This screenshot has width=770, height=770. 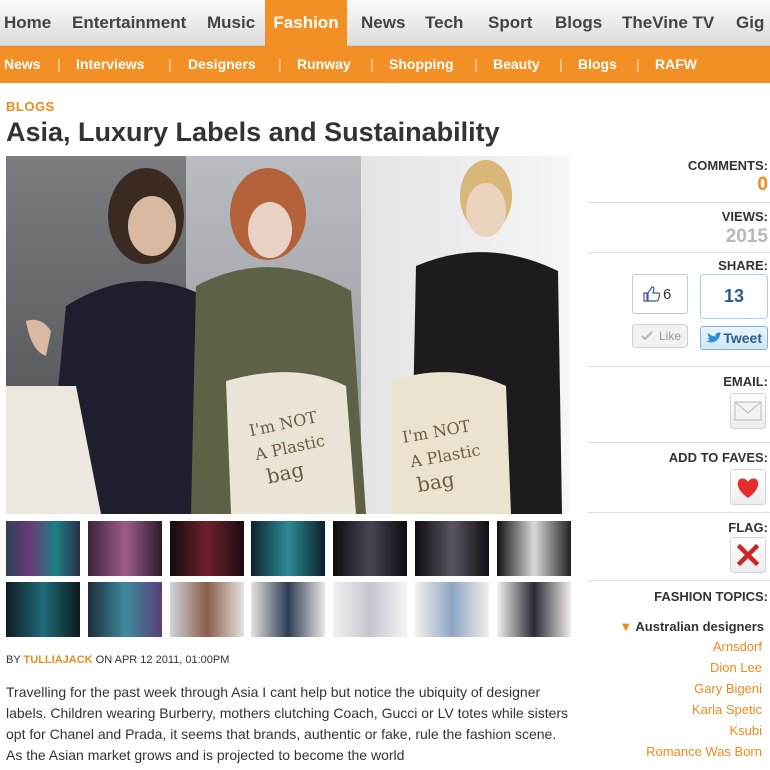 What do you see at coordinates (597, 64) in the screenshot?
I see `subnav-blogs: Blogs` at bounding box center [597, 64].